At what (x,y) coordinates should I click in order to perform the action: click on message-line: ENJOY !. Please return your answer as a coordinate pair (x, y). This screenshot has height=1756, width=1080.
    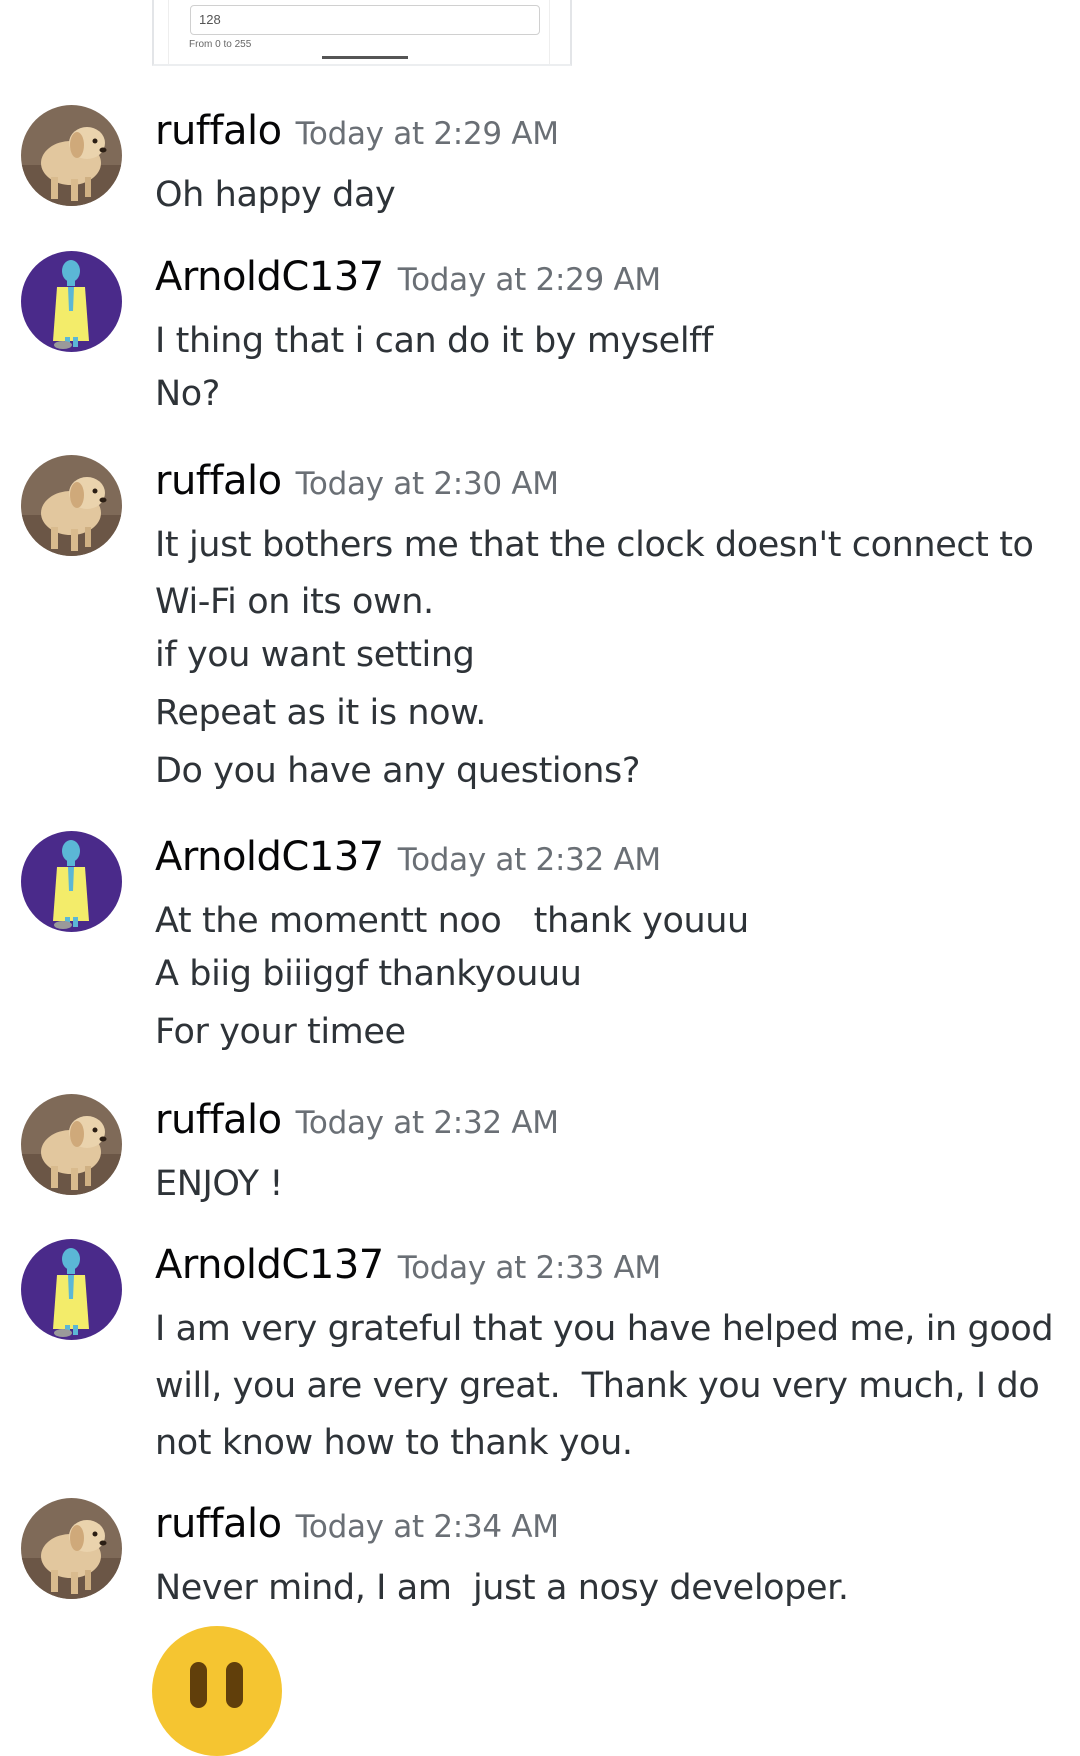
    Looking at the image, I should click on (219, 1184).